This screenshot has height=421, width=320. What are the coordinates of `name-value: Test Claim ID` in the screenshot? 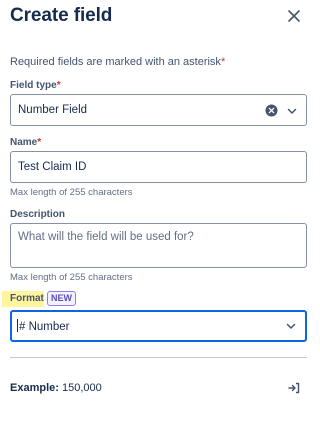 It's located at (52, 167).